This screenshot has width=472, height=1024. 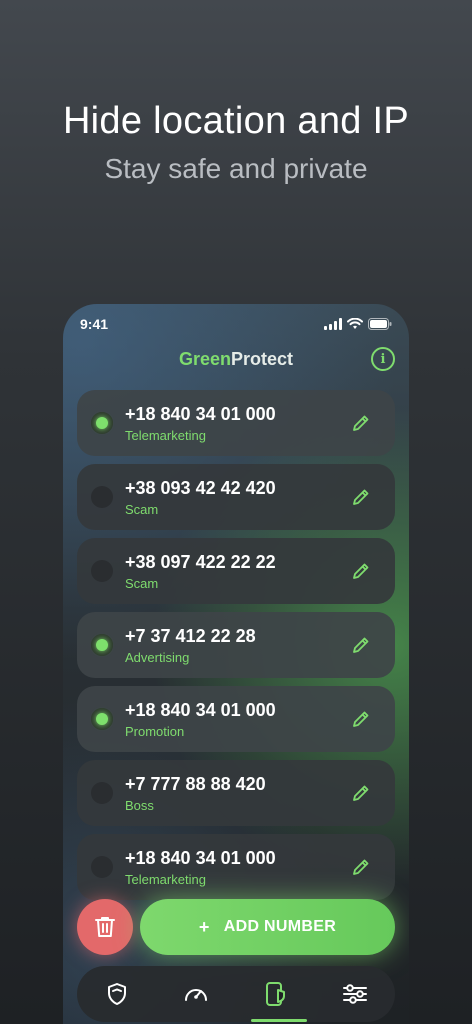 I want to click on number-row: +7 37 412 22 28 Advertising, so click(x=236, y=645).